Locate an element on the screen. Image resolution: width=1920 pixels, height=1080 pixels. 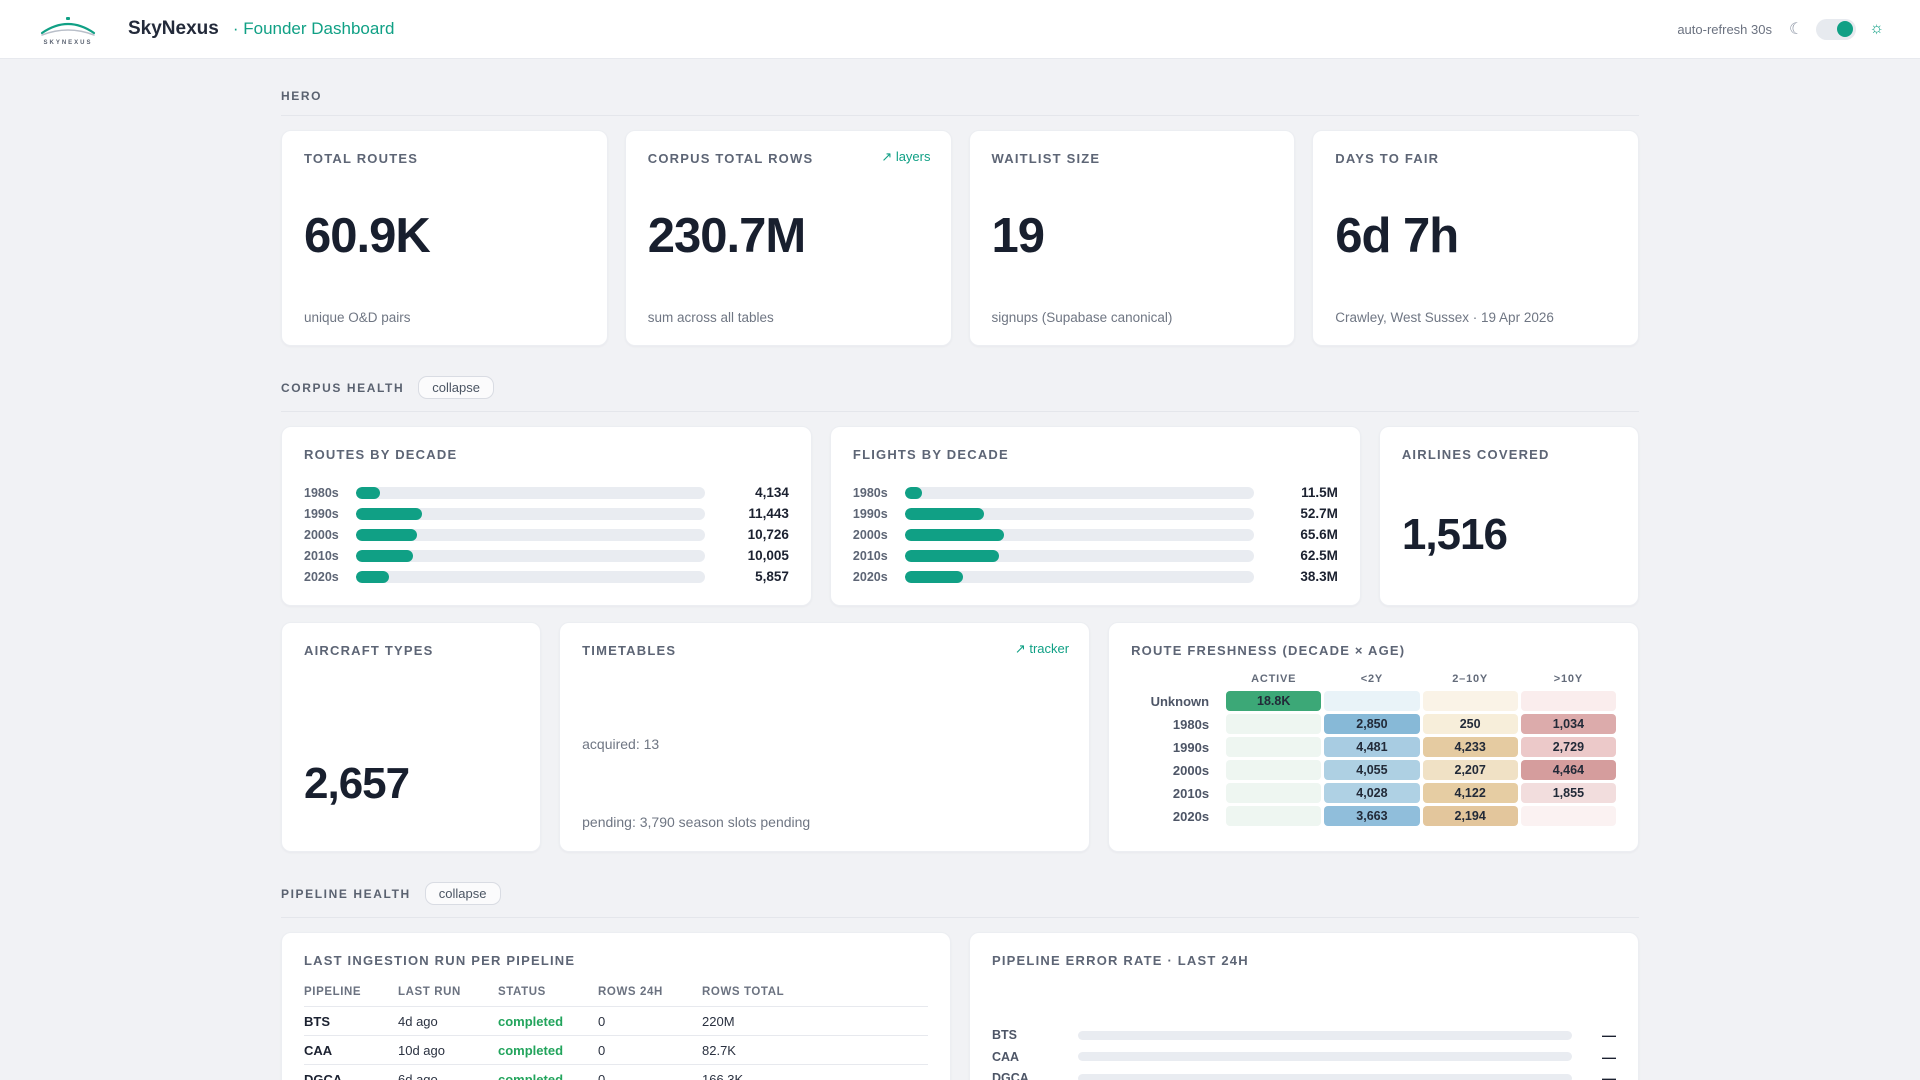
heatmap-cell: 1,855 is located at coordinates (1568, 793).